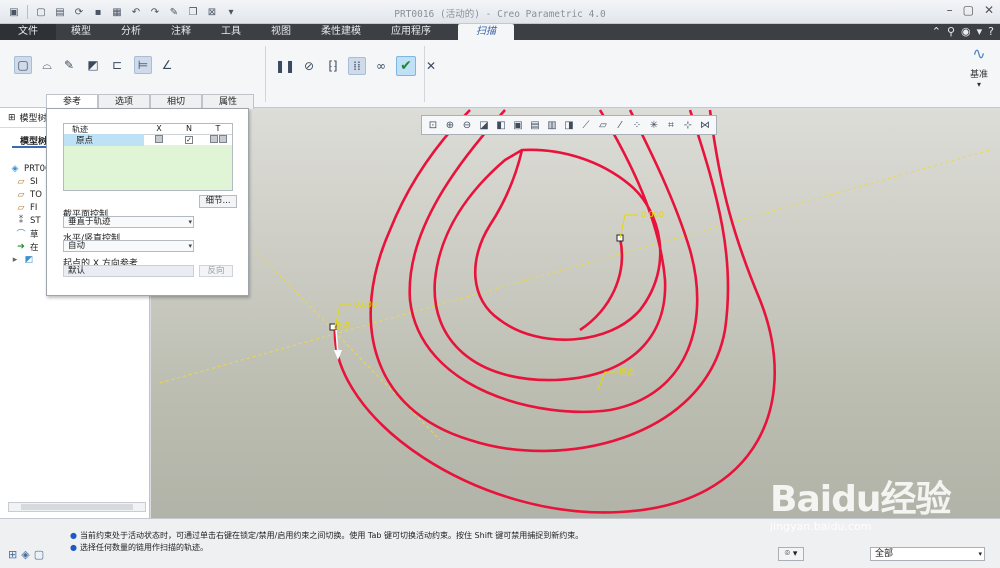 This screenshot has height=568, width=1000. I want to click on tree-item: ◈ PRT00, so click(30, 168).